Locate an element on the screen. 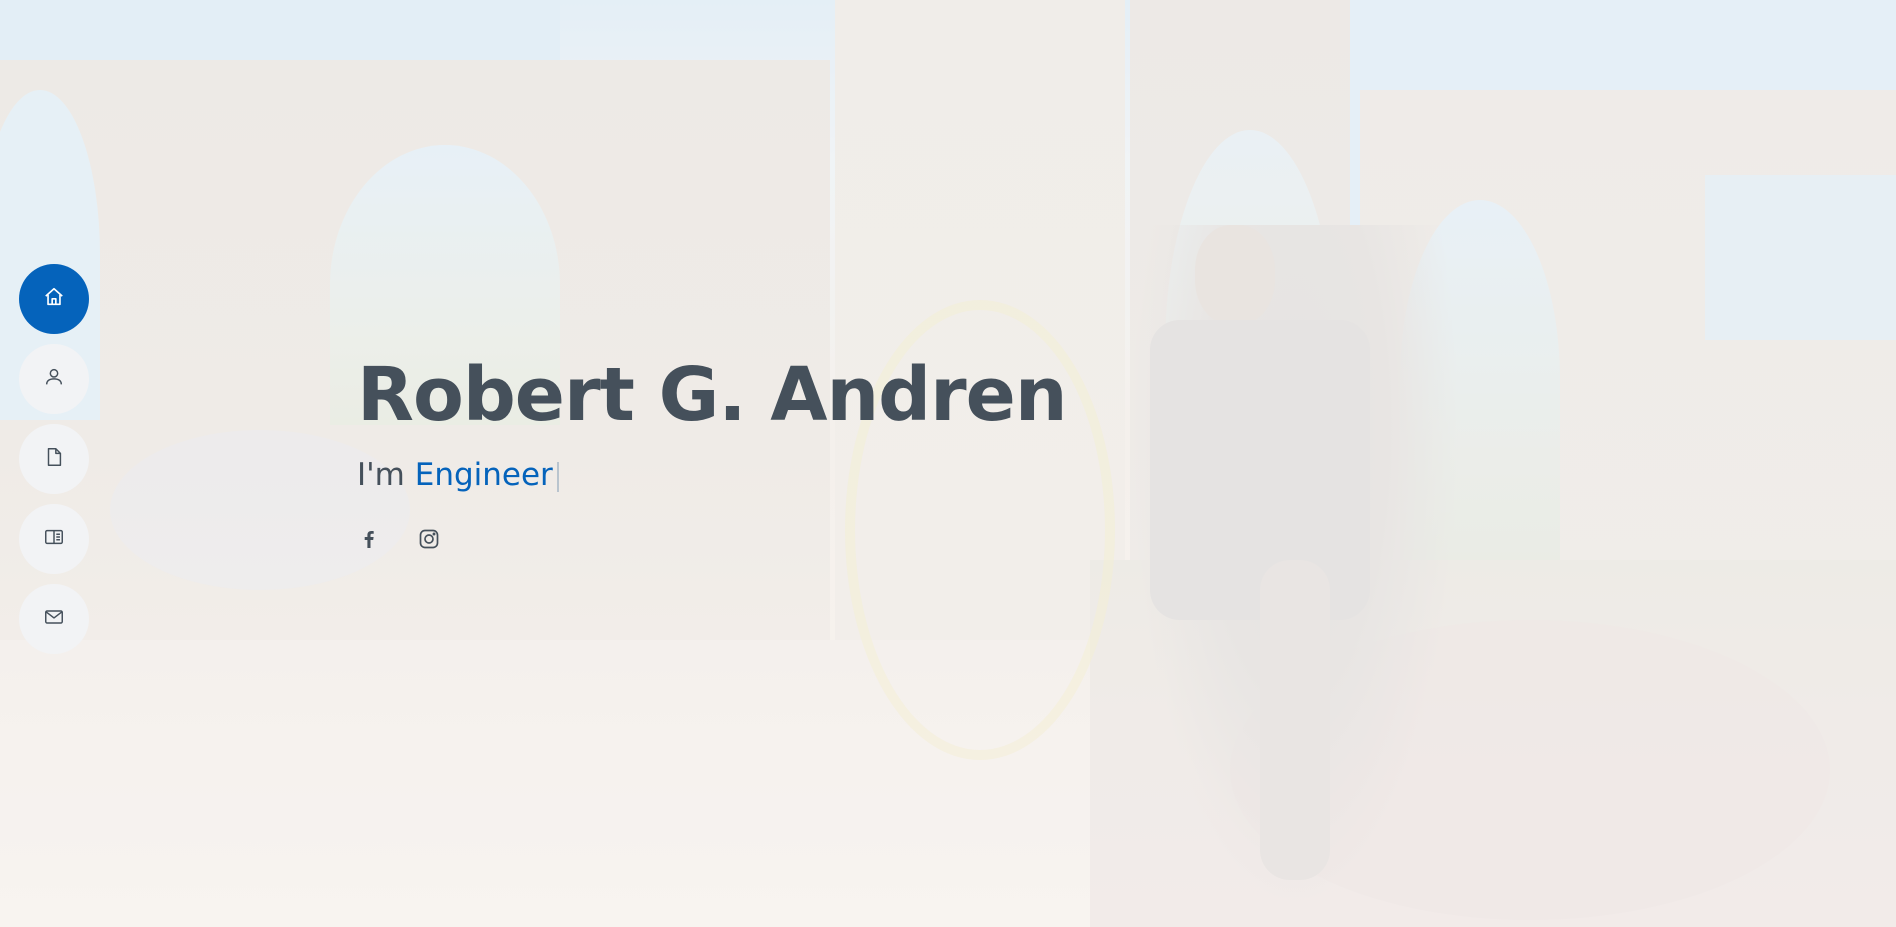  typing-cursor is located at coordinates (557, 476).